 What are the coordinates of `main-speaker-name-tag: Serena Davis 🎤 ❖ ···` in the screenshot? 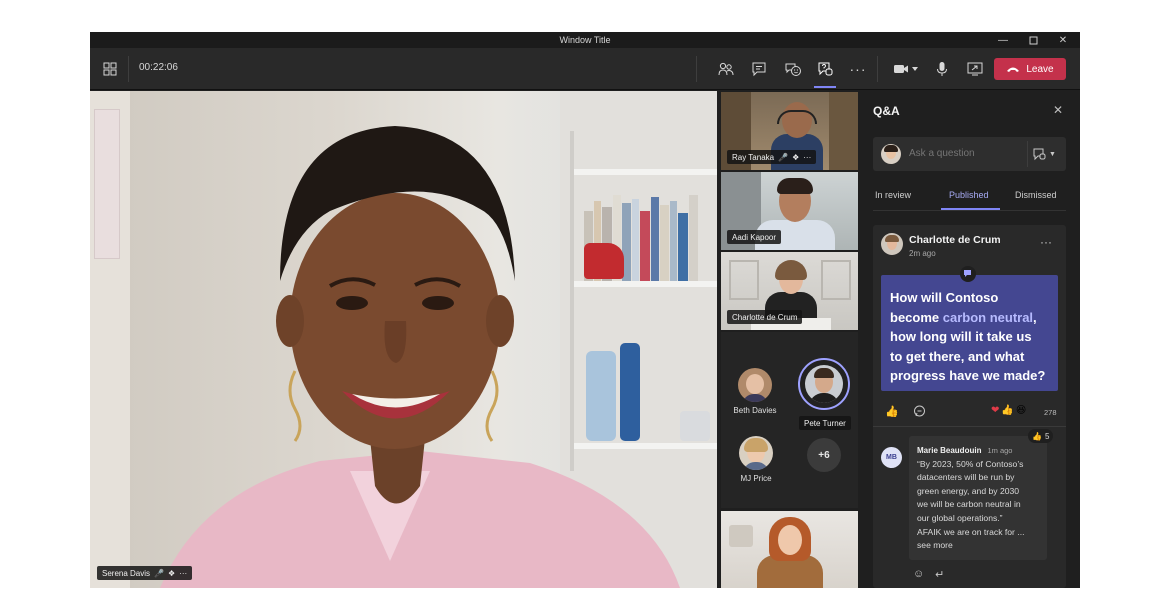 It's located at (145, 573).